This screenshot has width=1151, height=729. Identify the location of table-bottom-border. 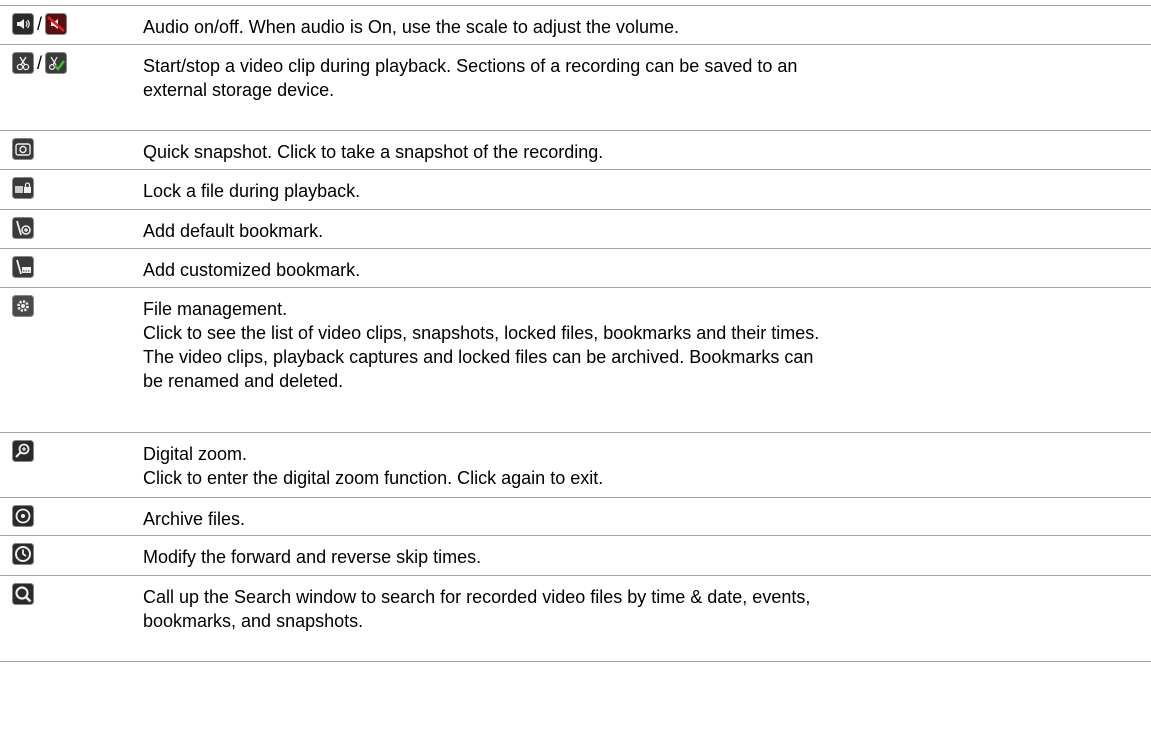
(575, 661).